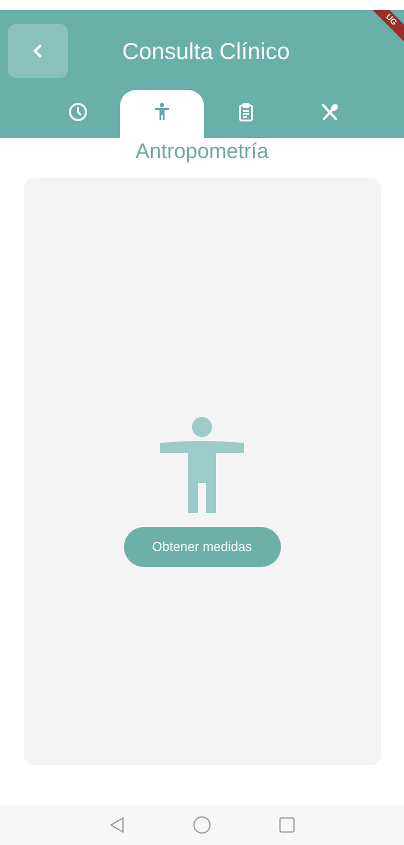 Image resolution: width=404 pixels, height=845 pixels. What do you see at coordinates (287, 825) in the screenshot?
I see `recents-square-icon` at bounding box center [287, 825].